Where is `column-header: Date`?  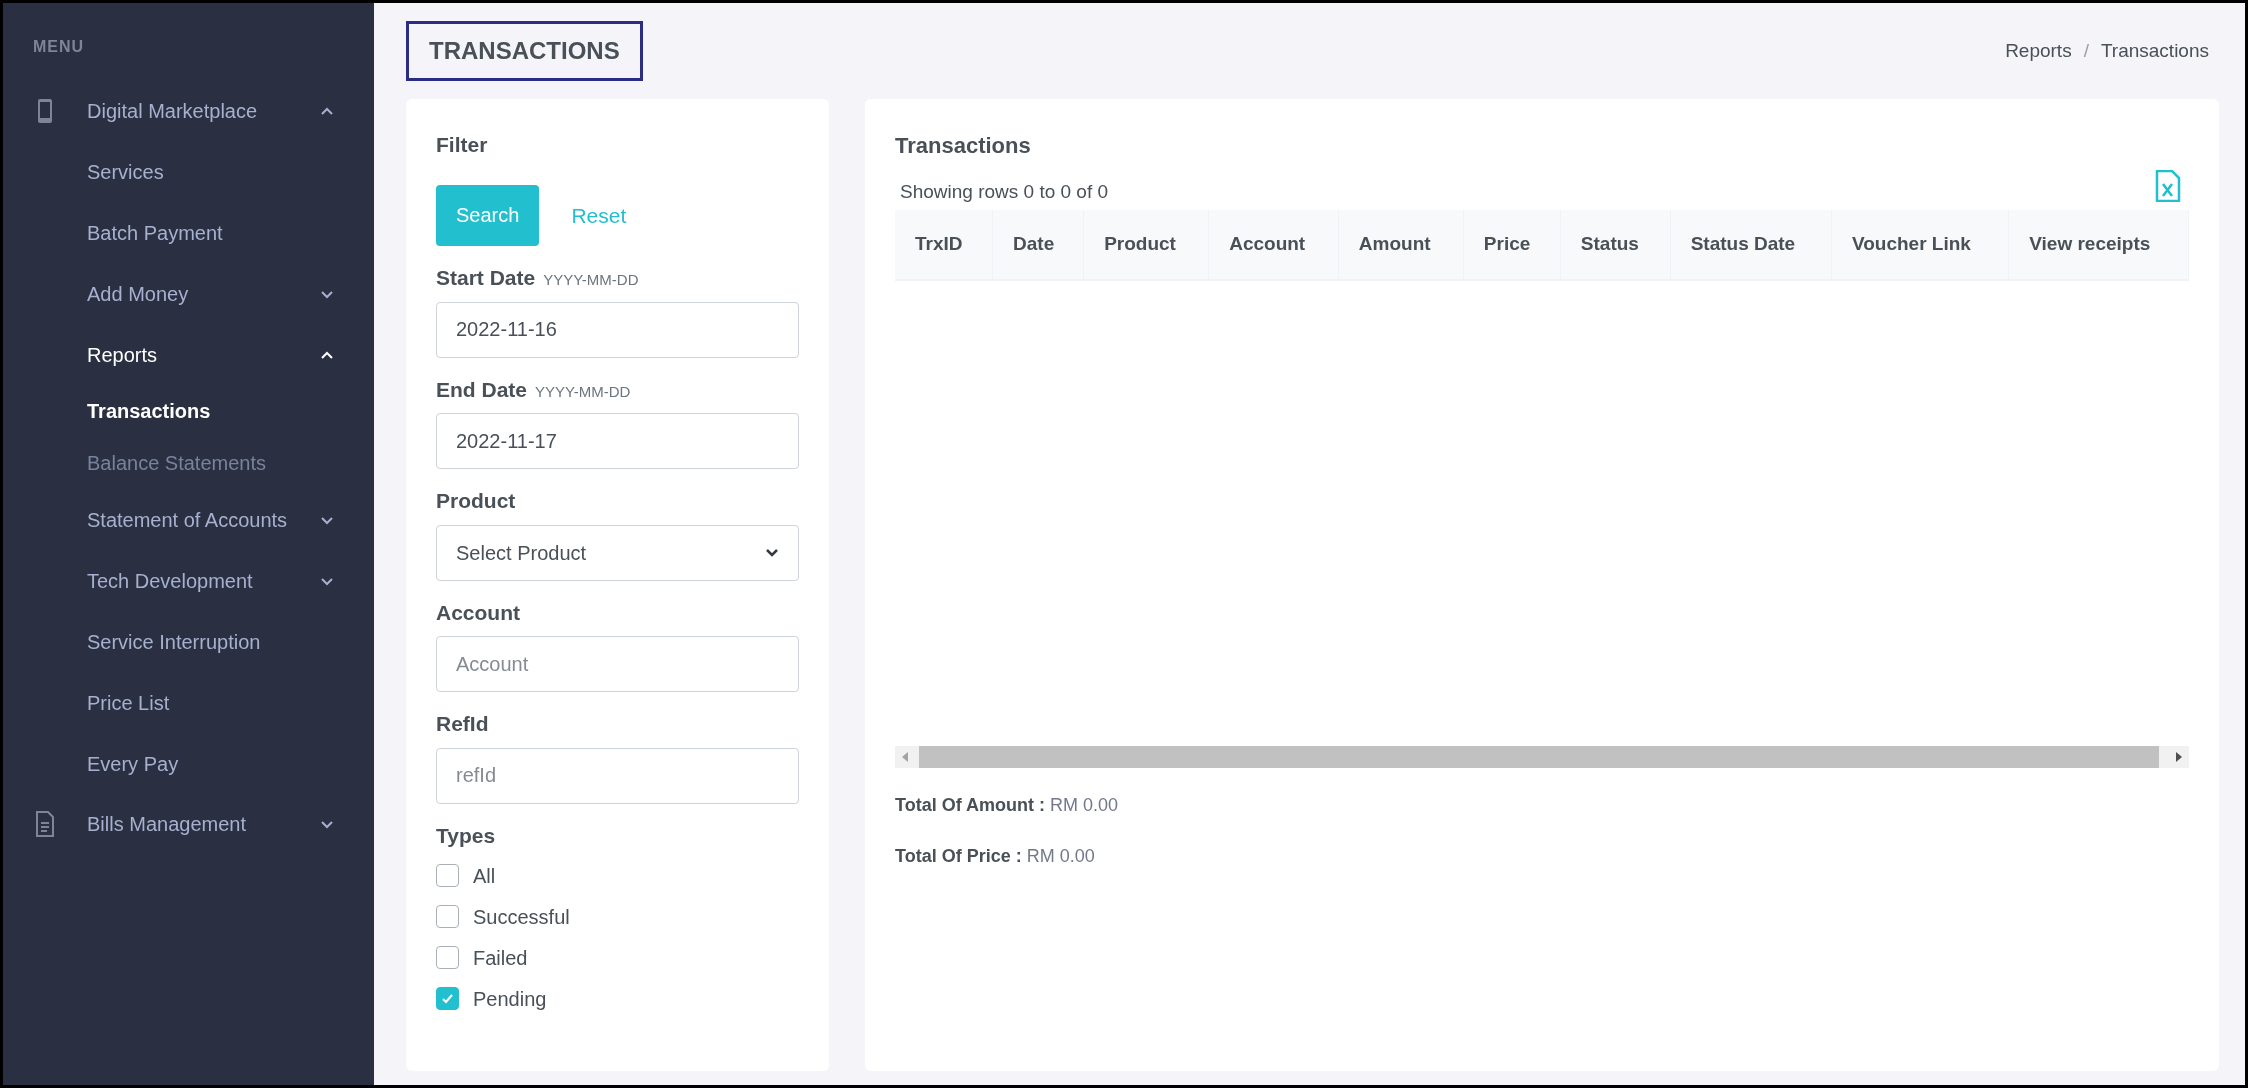 column-header: Date is located at coordinates (1038, 245).